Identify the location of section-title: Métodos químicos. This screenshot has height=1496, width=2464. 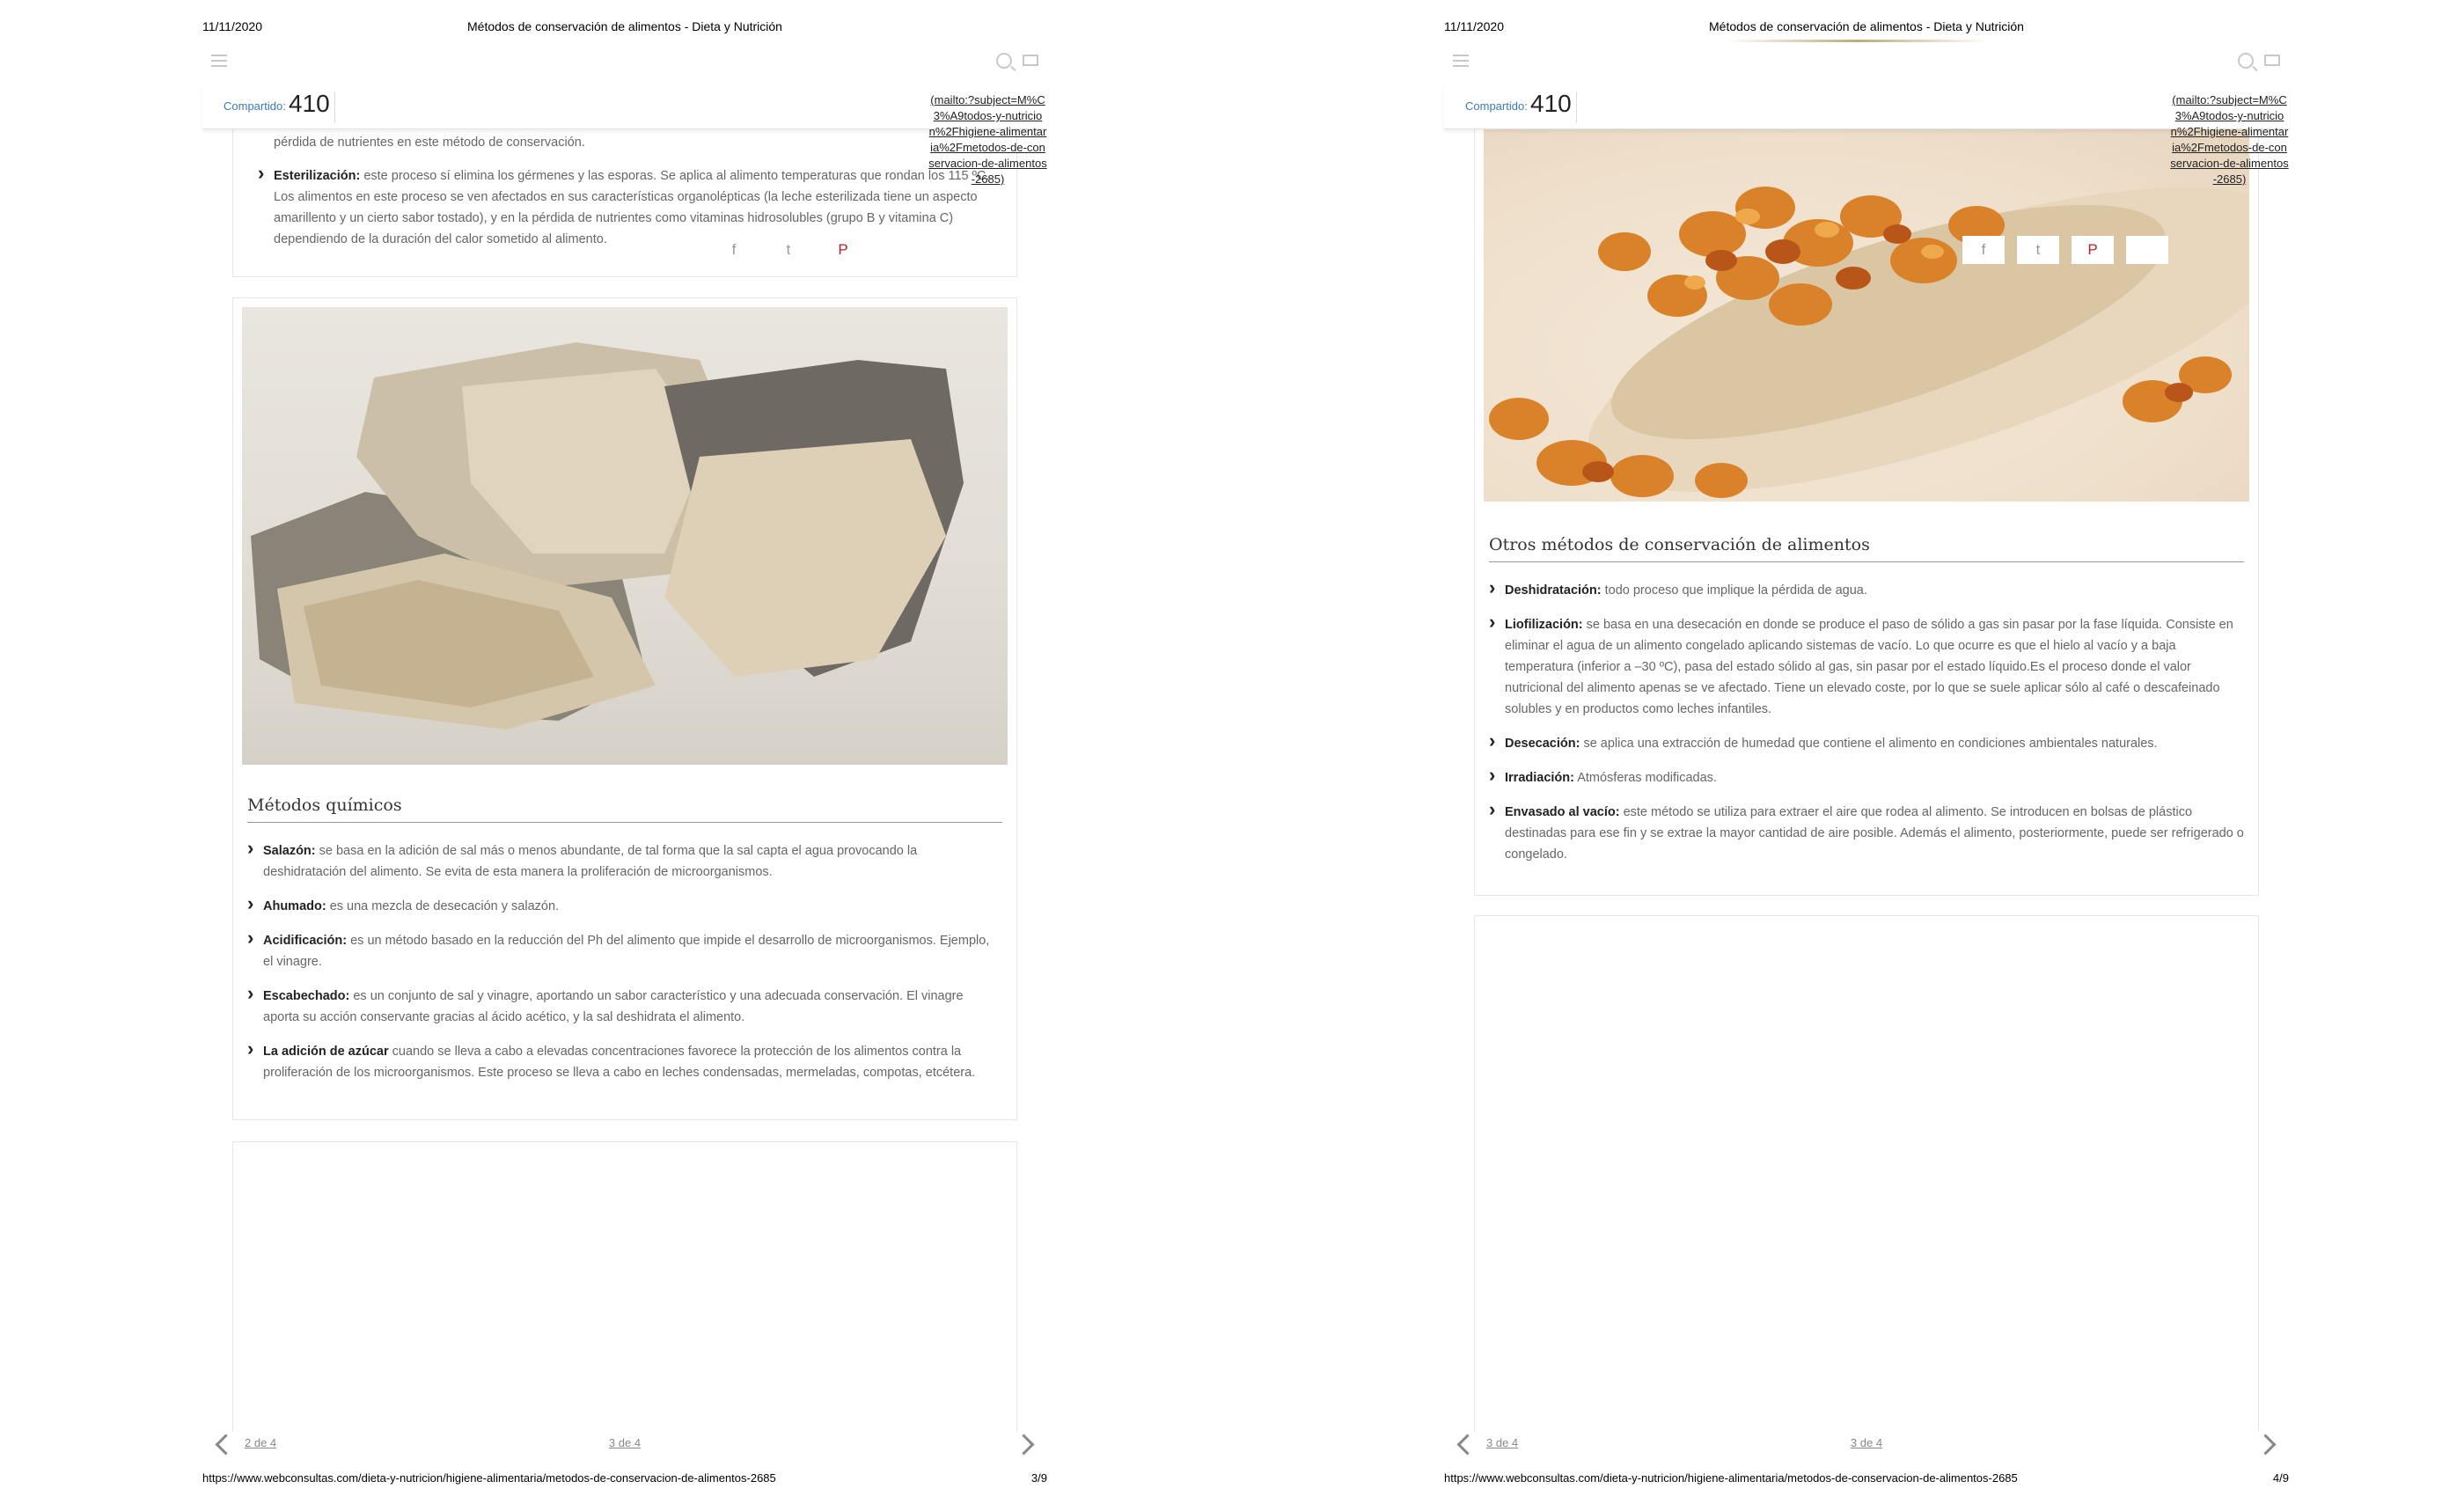
(625, 810).